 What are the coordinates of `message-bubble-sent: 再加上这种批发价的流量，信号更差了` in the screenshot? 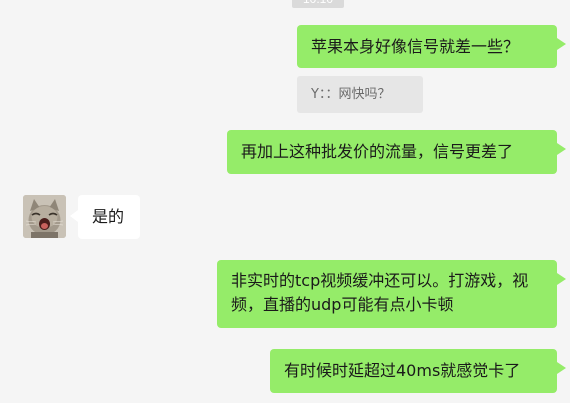 It's located at (396, 152).